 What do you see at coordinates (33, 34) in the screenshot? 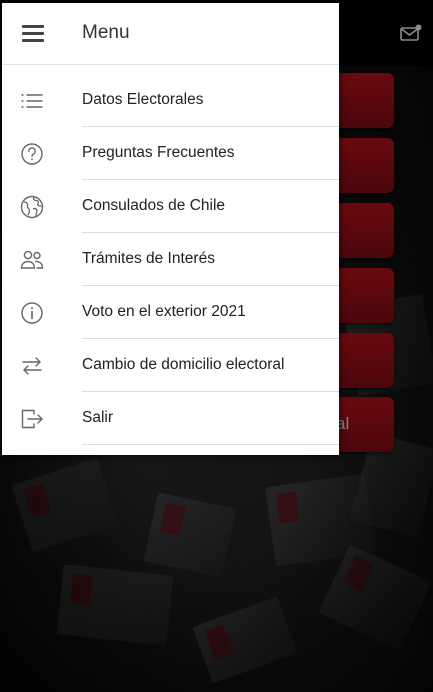
I see `hamburger-menu-icon` at bounding box center [33, 34].